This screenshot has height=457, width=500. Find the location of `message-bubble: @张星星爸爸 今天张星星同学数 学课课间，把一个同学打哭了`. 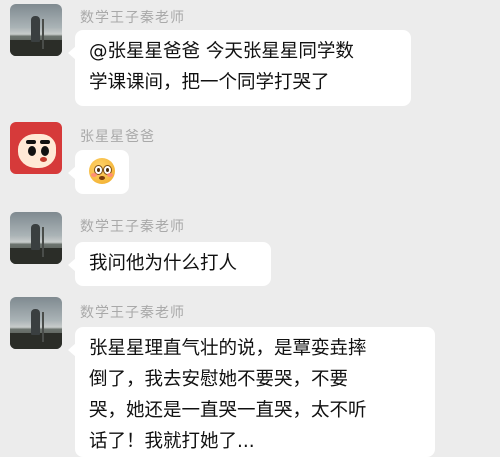

message-bubble: @张星星爸爸 今天张星星同学数 学课课间，把一个同学打哭了 is located at coordinates (239, 68).